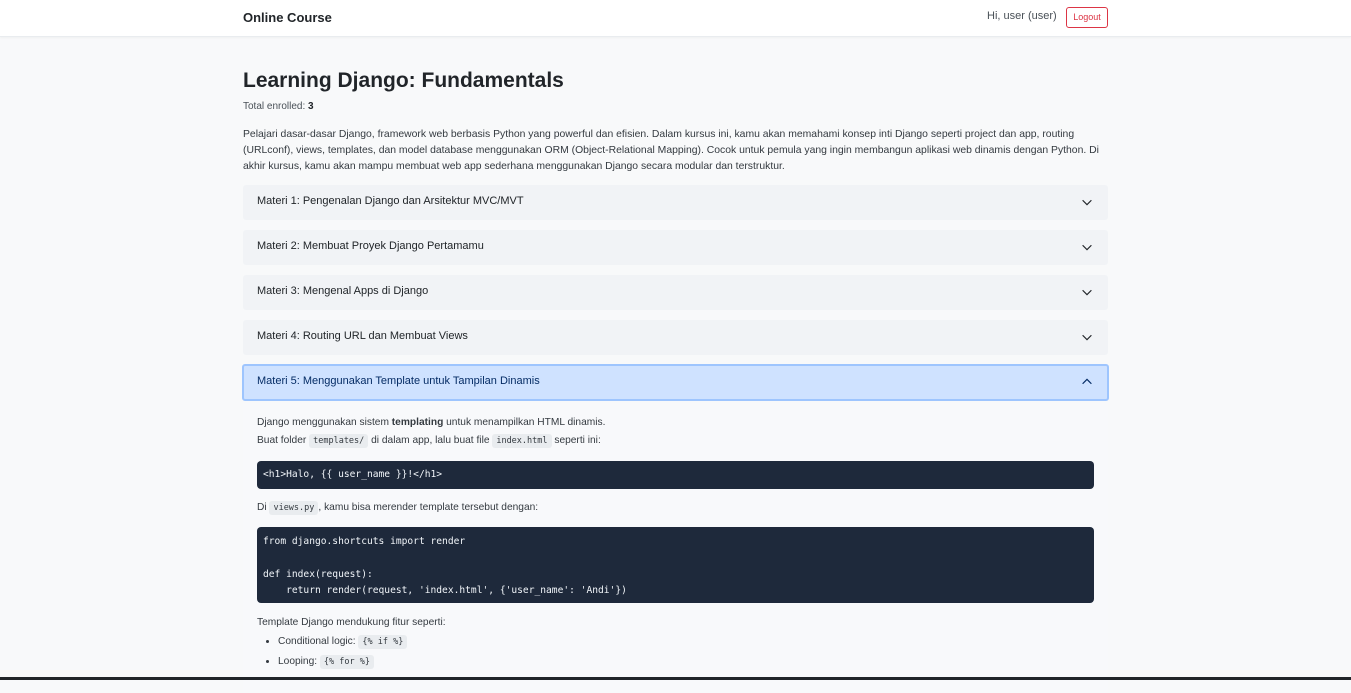 The image size is (1351, 693). What do you see at coordinates (318, 641) in the screenshot?
I see `text: Conditional logic:` at bounding box center [318, 641].